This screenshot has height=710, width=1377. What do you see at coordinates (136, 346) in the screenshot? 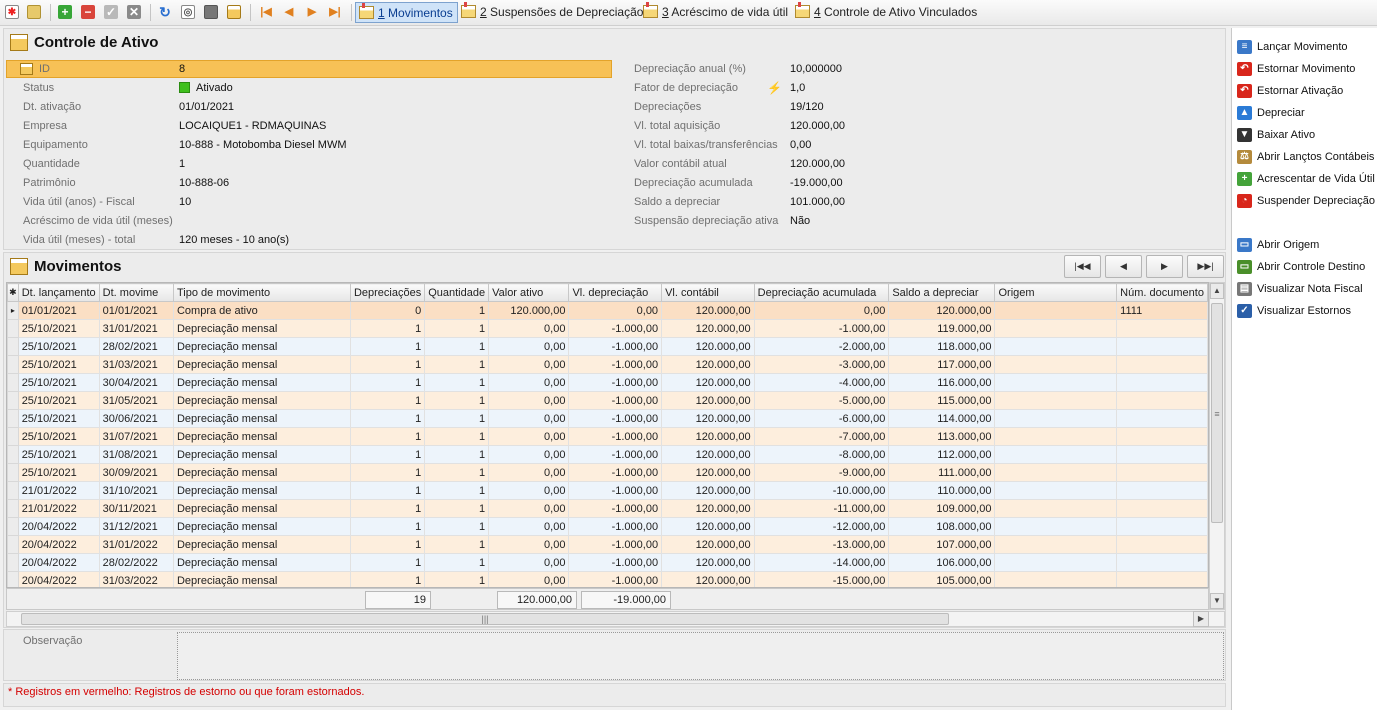
I see `cell-dt-movime: 28/02/2021` at bounding box center [136, 346].